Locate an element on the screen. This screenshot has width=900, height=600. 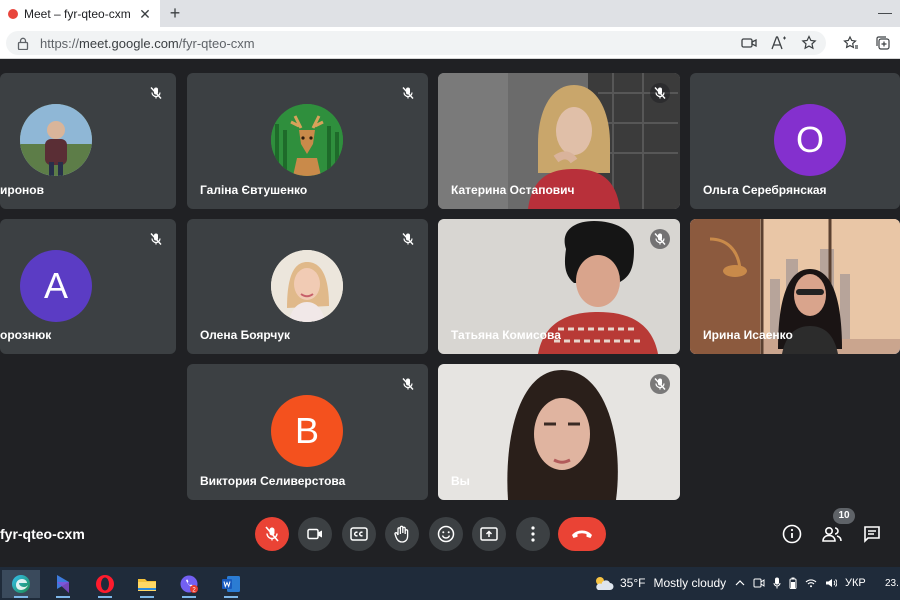
participant-count-badge: 10 is located at coordinates (844, 516).